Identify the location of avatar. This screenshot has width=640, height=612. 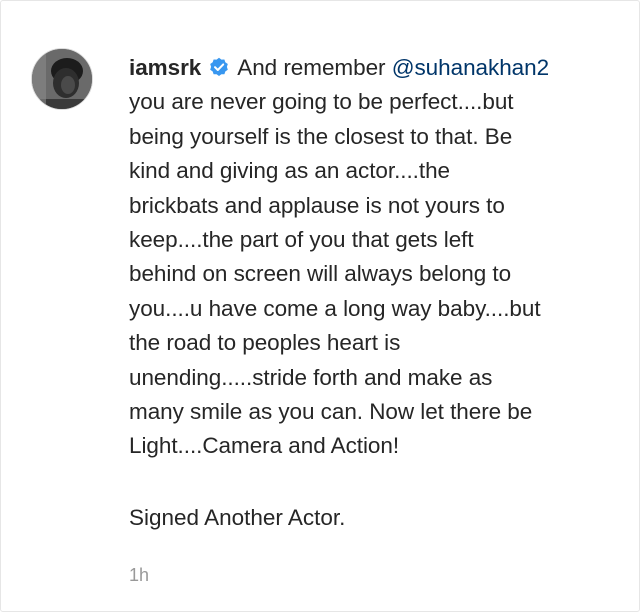
(62, 79).